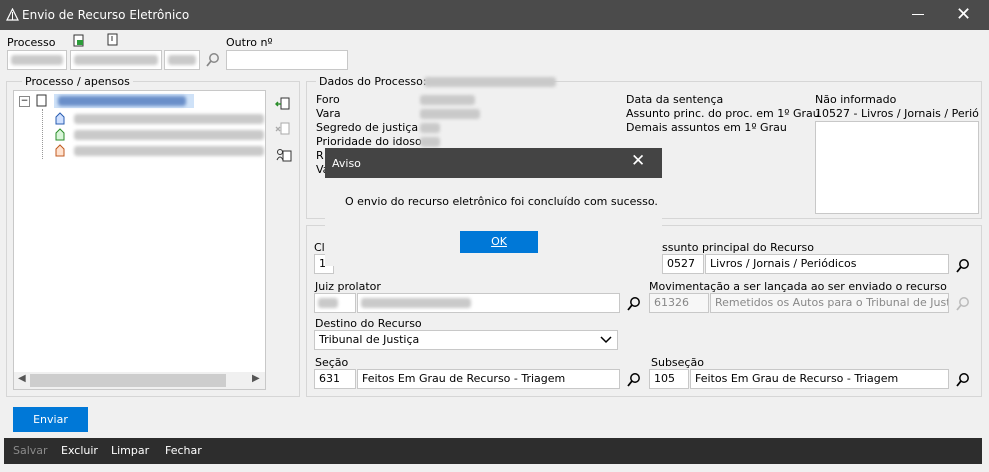  What do you see at coordinates (368, 323) in the screenshot?
I see `destino-recurso-label: Destino do Recurso` at bounding box center [368, 323].